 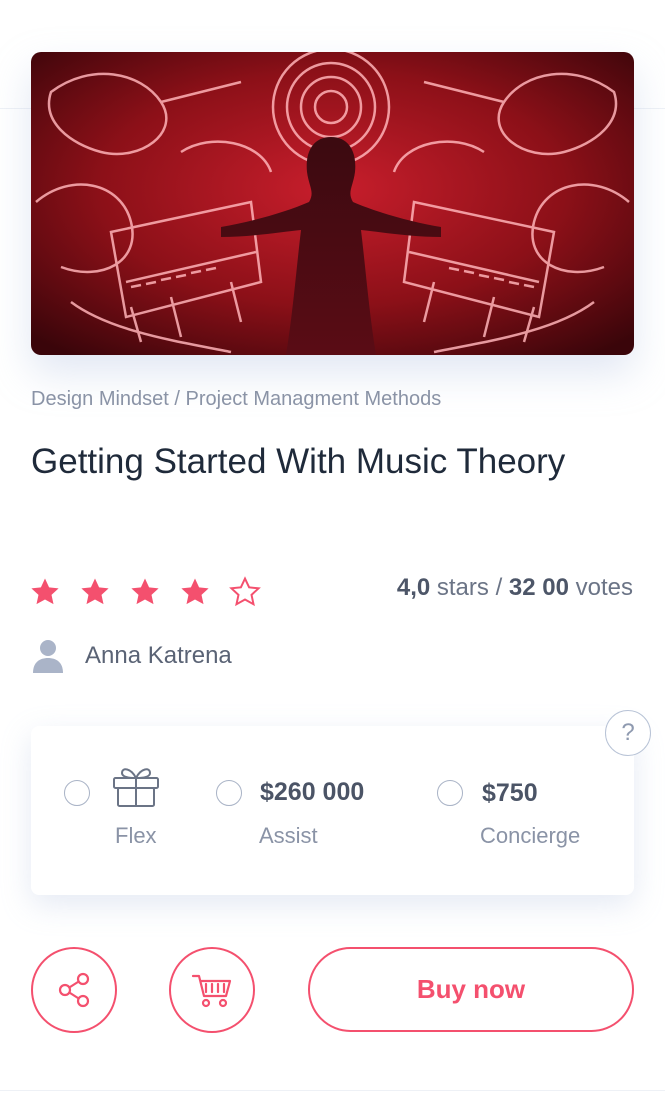 What do you see at coordinates (413, 587) in the screenshot?
I see `rating-score: 4,0` at bounding box center [413, 587].